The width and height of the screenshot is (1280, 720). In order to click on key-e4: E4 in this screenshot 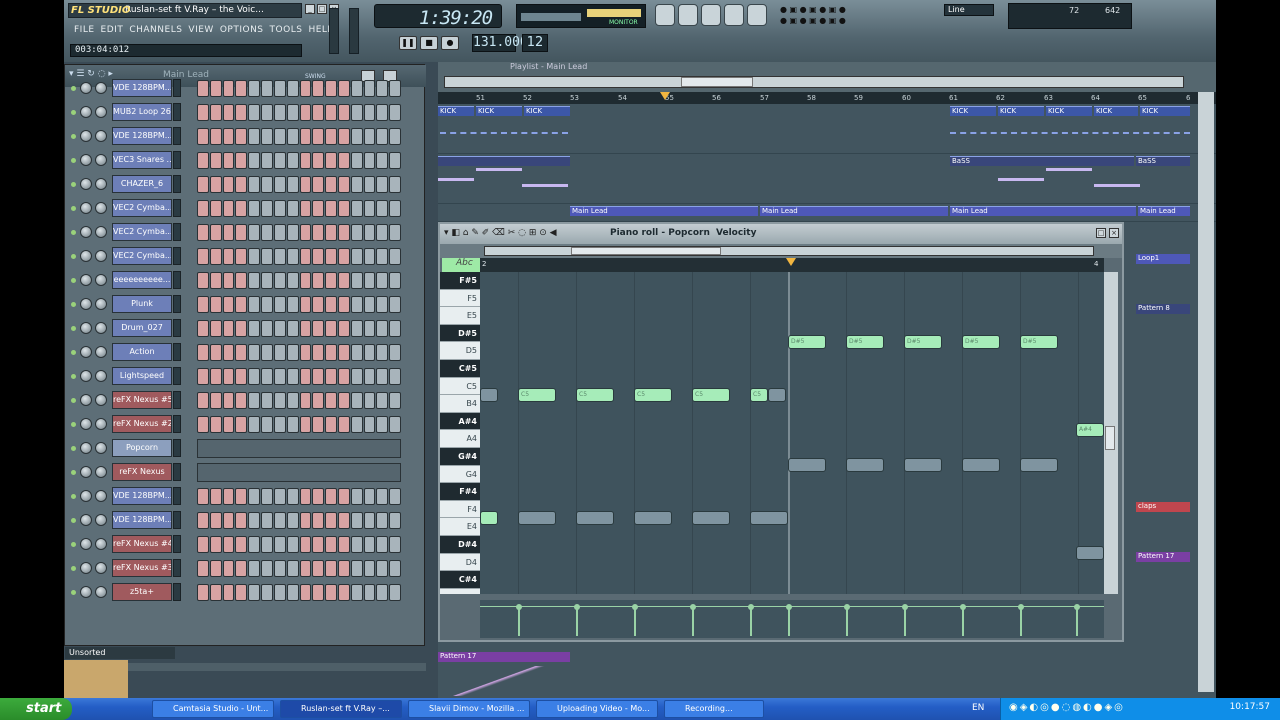, I will do `click(460, 527)`.